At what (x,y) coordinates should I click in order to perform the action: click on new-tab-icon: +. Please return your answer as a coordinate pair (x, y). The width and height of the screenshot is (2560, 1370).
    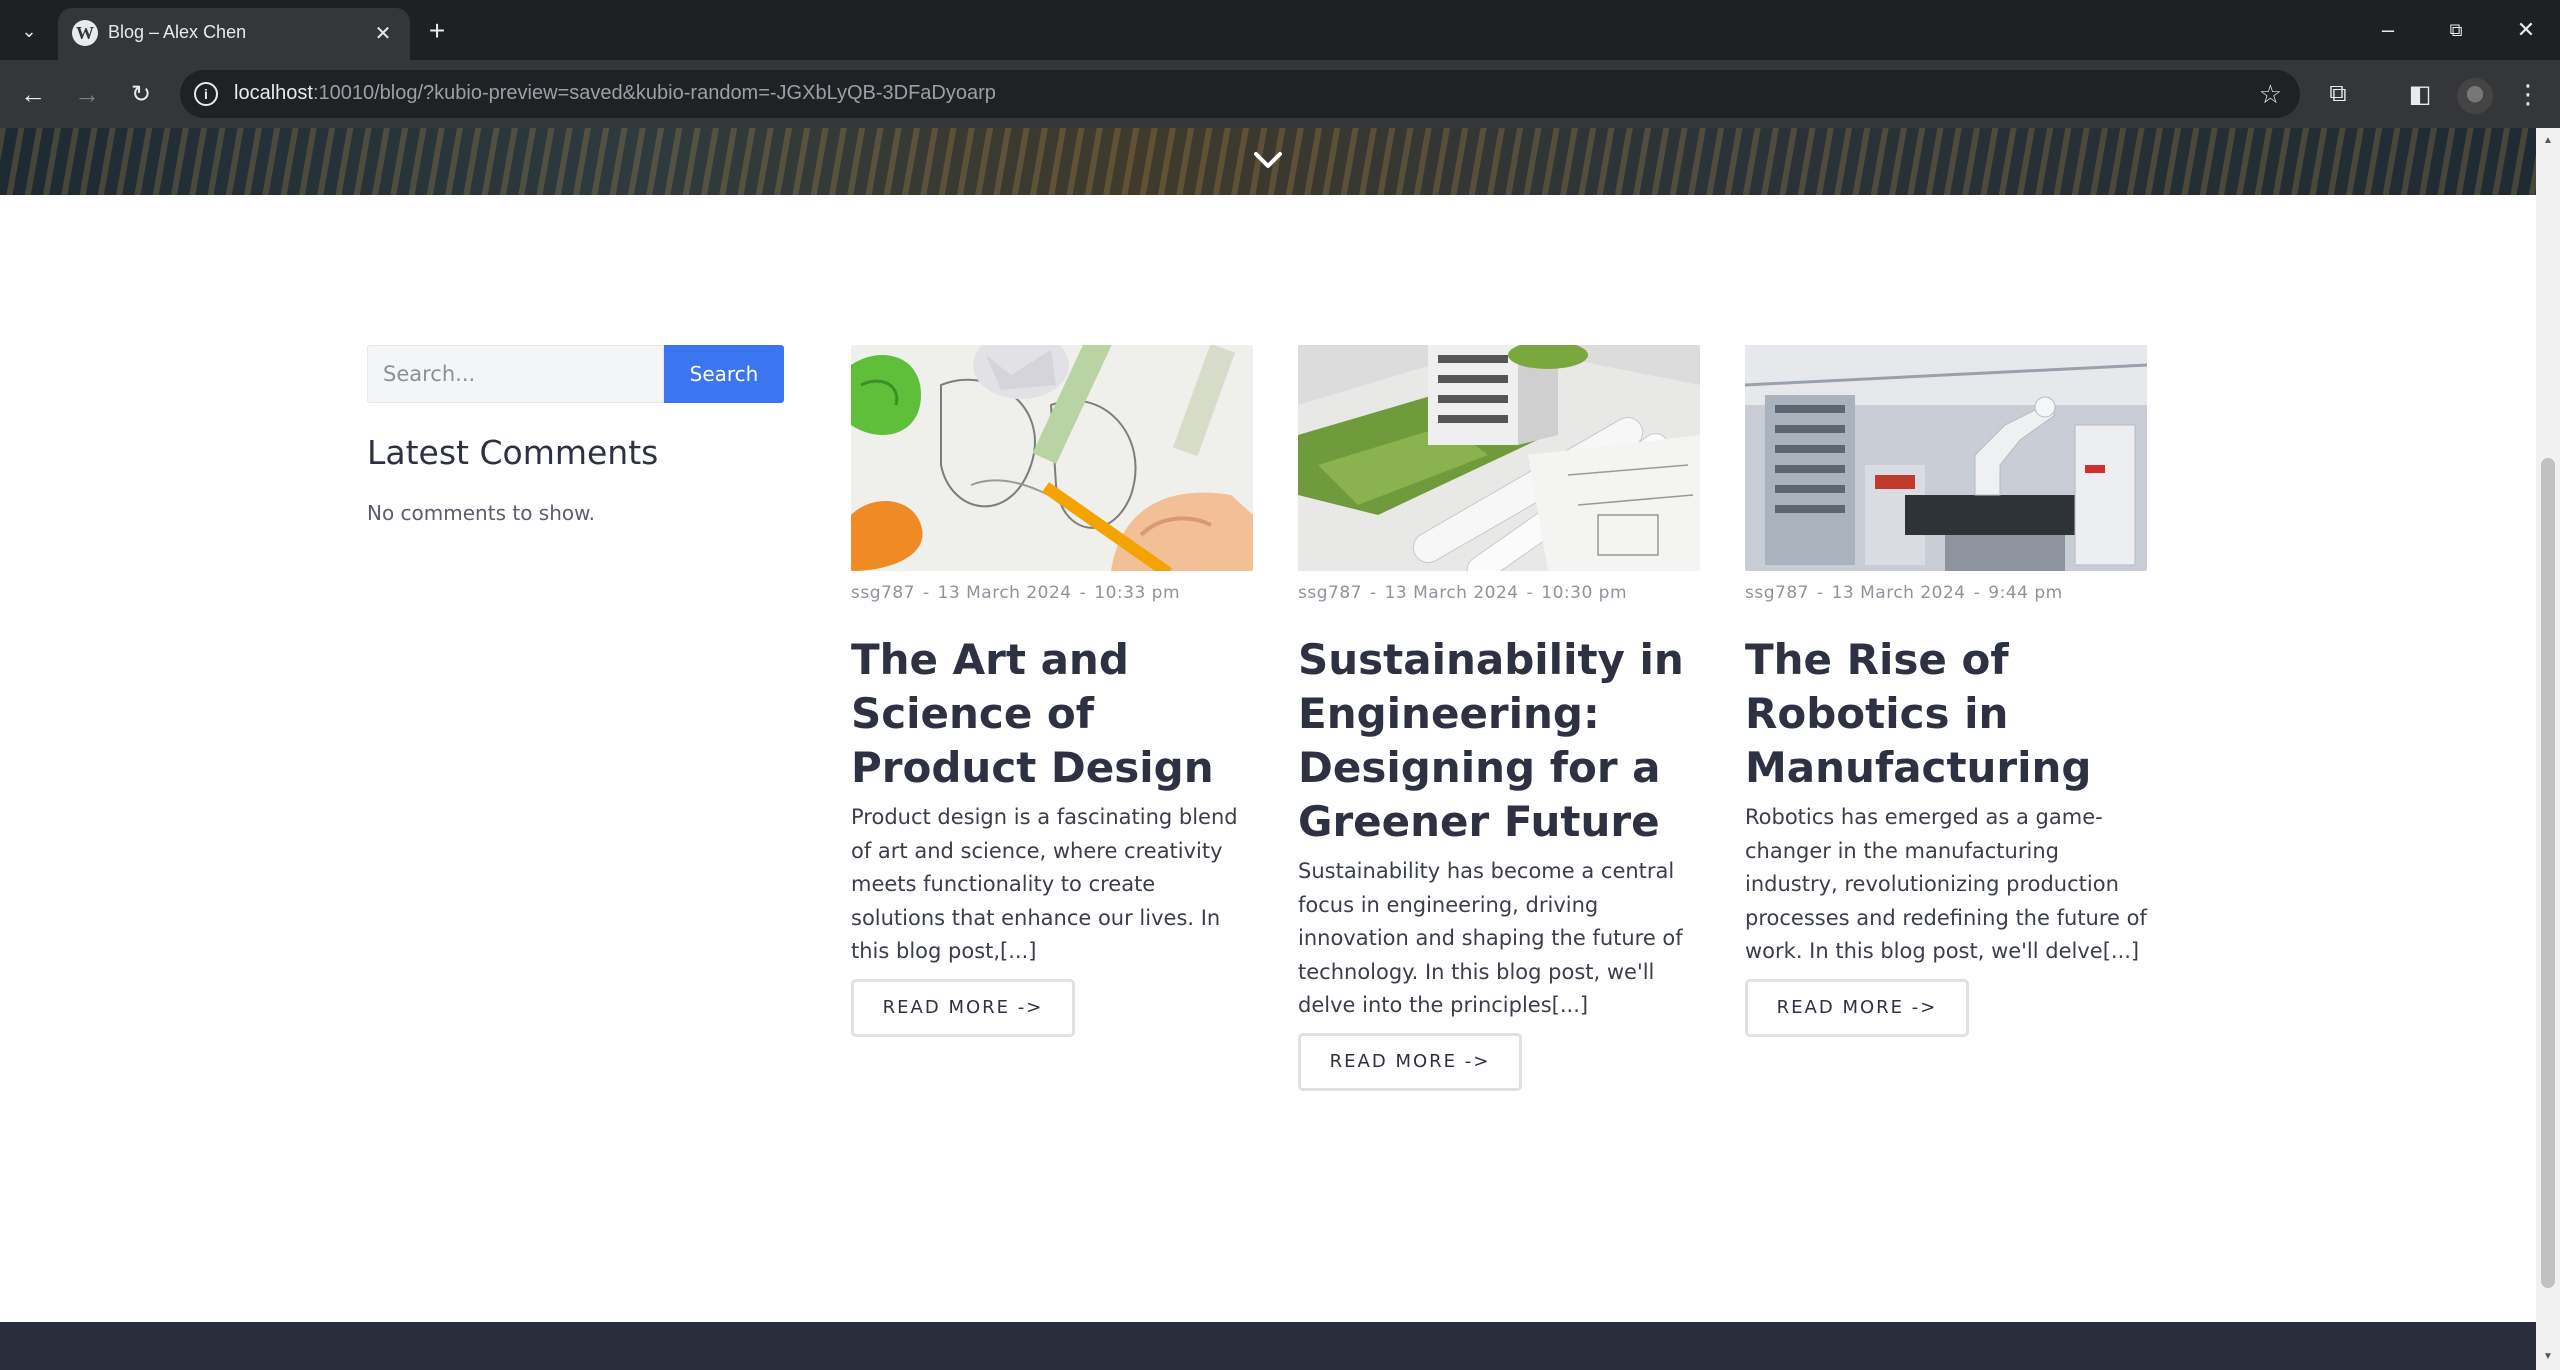
    Looking at the image, I should click on (437, 31).